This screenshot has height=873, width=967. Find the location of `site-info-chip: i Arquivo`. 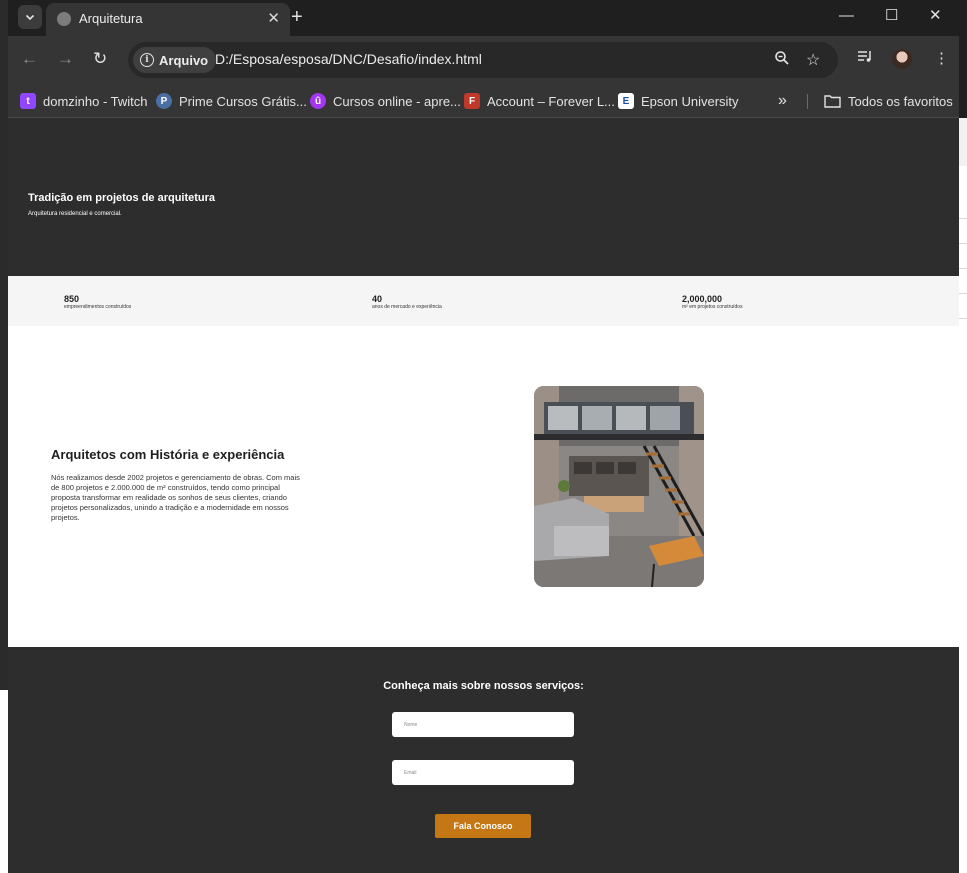

site-info-chip: i Arquivo is located at coordinates (175, 60).